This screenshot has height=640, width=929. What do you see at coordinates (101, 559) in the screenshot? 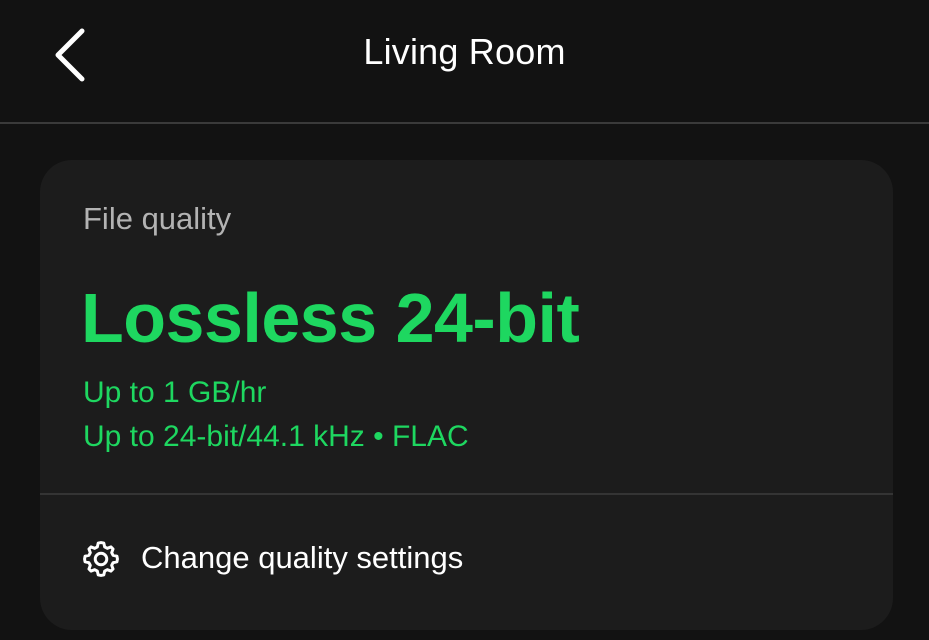
I see `gear-icon` at bounding box center [101, 559].